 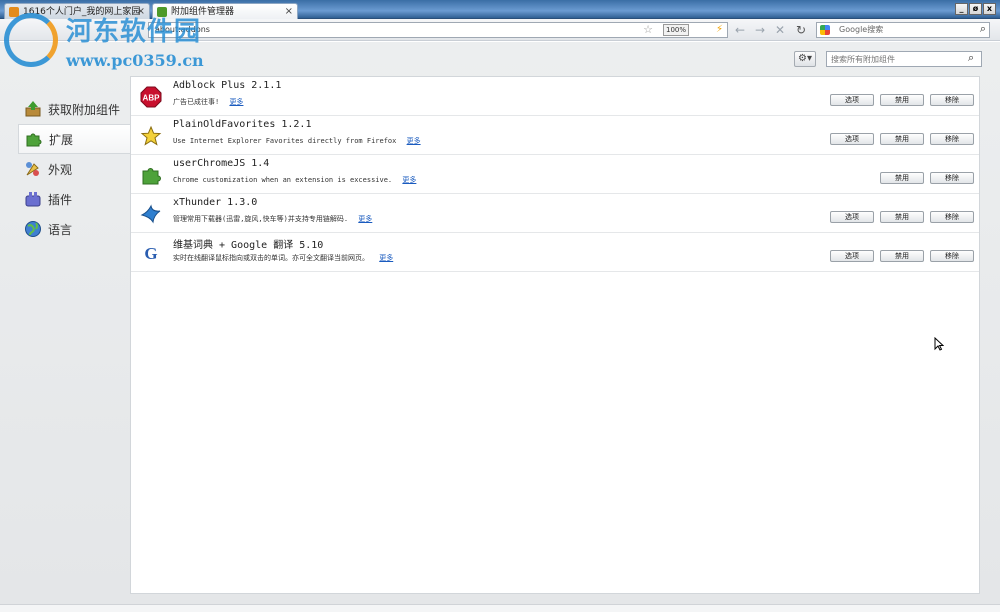 I want to click on back-arrow-icon: ←, so click(x=740, y=30).